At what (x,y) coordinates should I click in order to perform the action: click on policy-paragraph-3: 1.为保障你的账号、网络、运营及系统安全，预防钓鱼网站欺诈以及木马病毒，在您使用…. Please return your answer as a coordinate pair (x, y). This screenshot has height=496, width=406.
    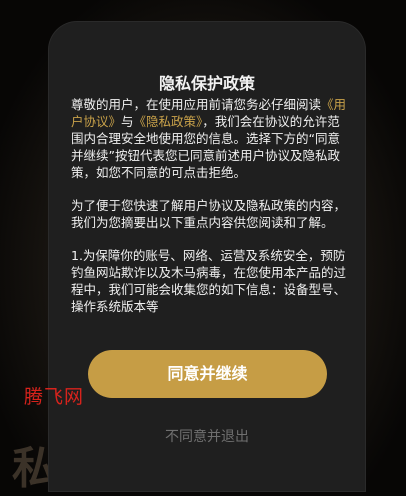
    Looking at the image, I should click on (209, 281).